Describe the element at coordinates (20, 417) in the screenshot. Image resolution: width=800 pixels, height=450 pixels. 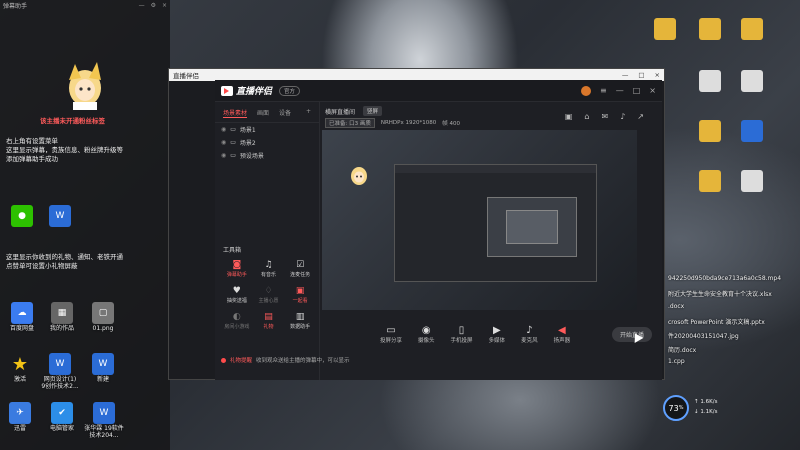
I see `desktop-icon-thunder: ✈ 迅雷` at that location.